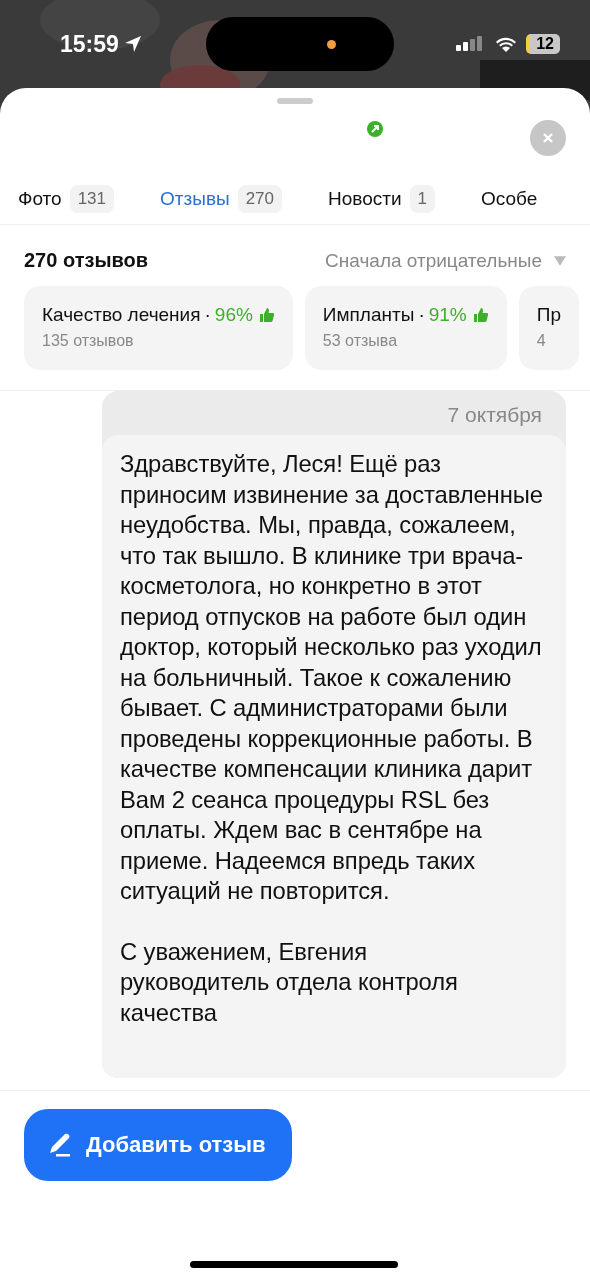 This screenshot has height=1280, width=590. What do you see at coordinates (447, 315) in the screenshot?
I see `aspect-percent: 91%` at bounding box center [447, 315].